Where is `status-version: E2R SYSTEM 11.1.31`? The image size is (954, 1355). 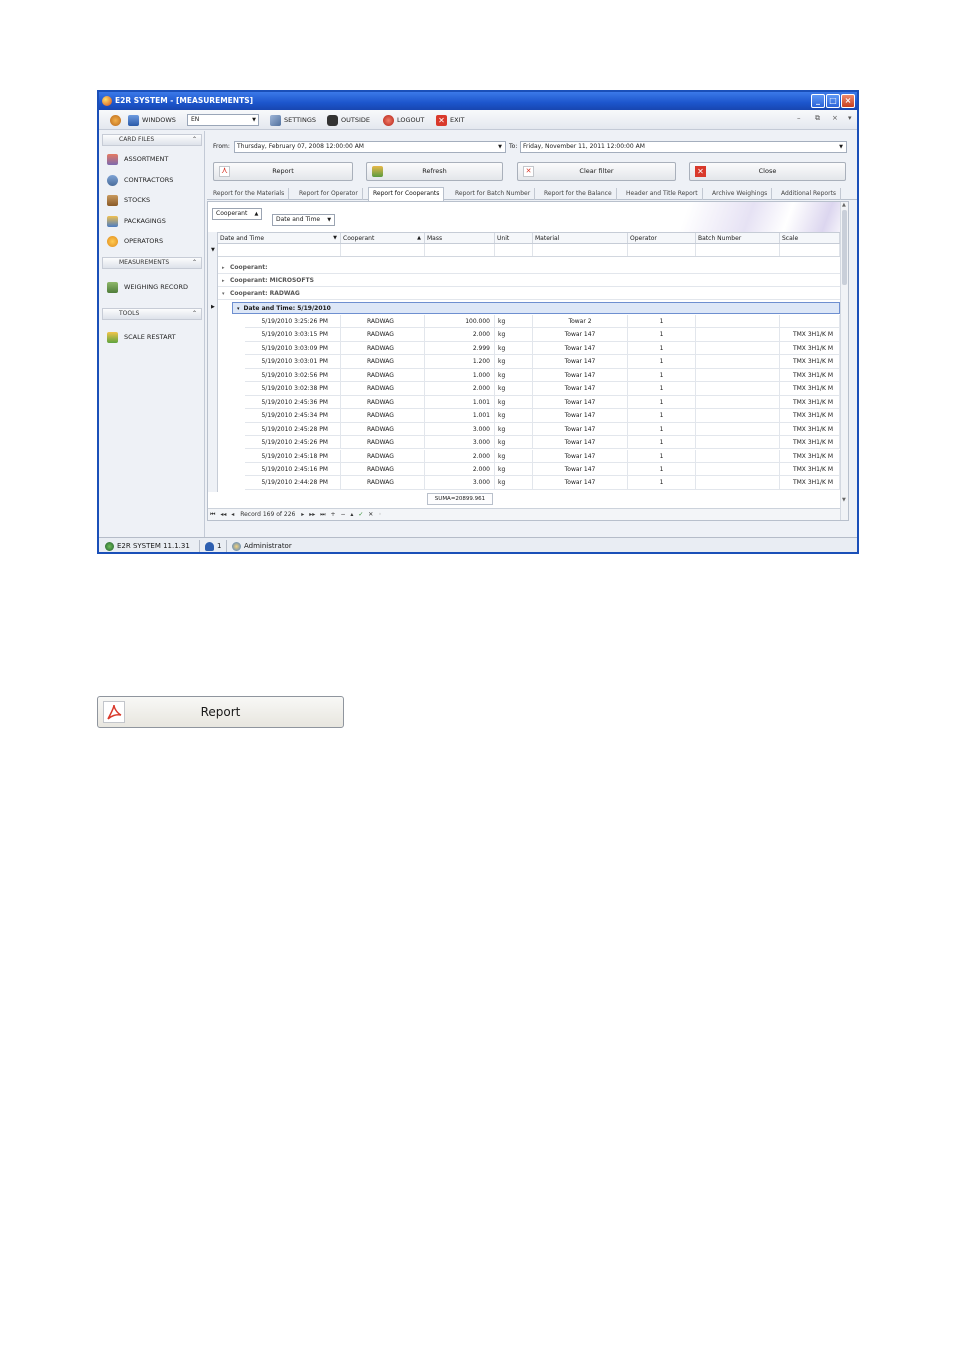 status-version: E2R SYSTEM 11.1.31 is located at coordinates (147, 545).